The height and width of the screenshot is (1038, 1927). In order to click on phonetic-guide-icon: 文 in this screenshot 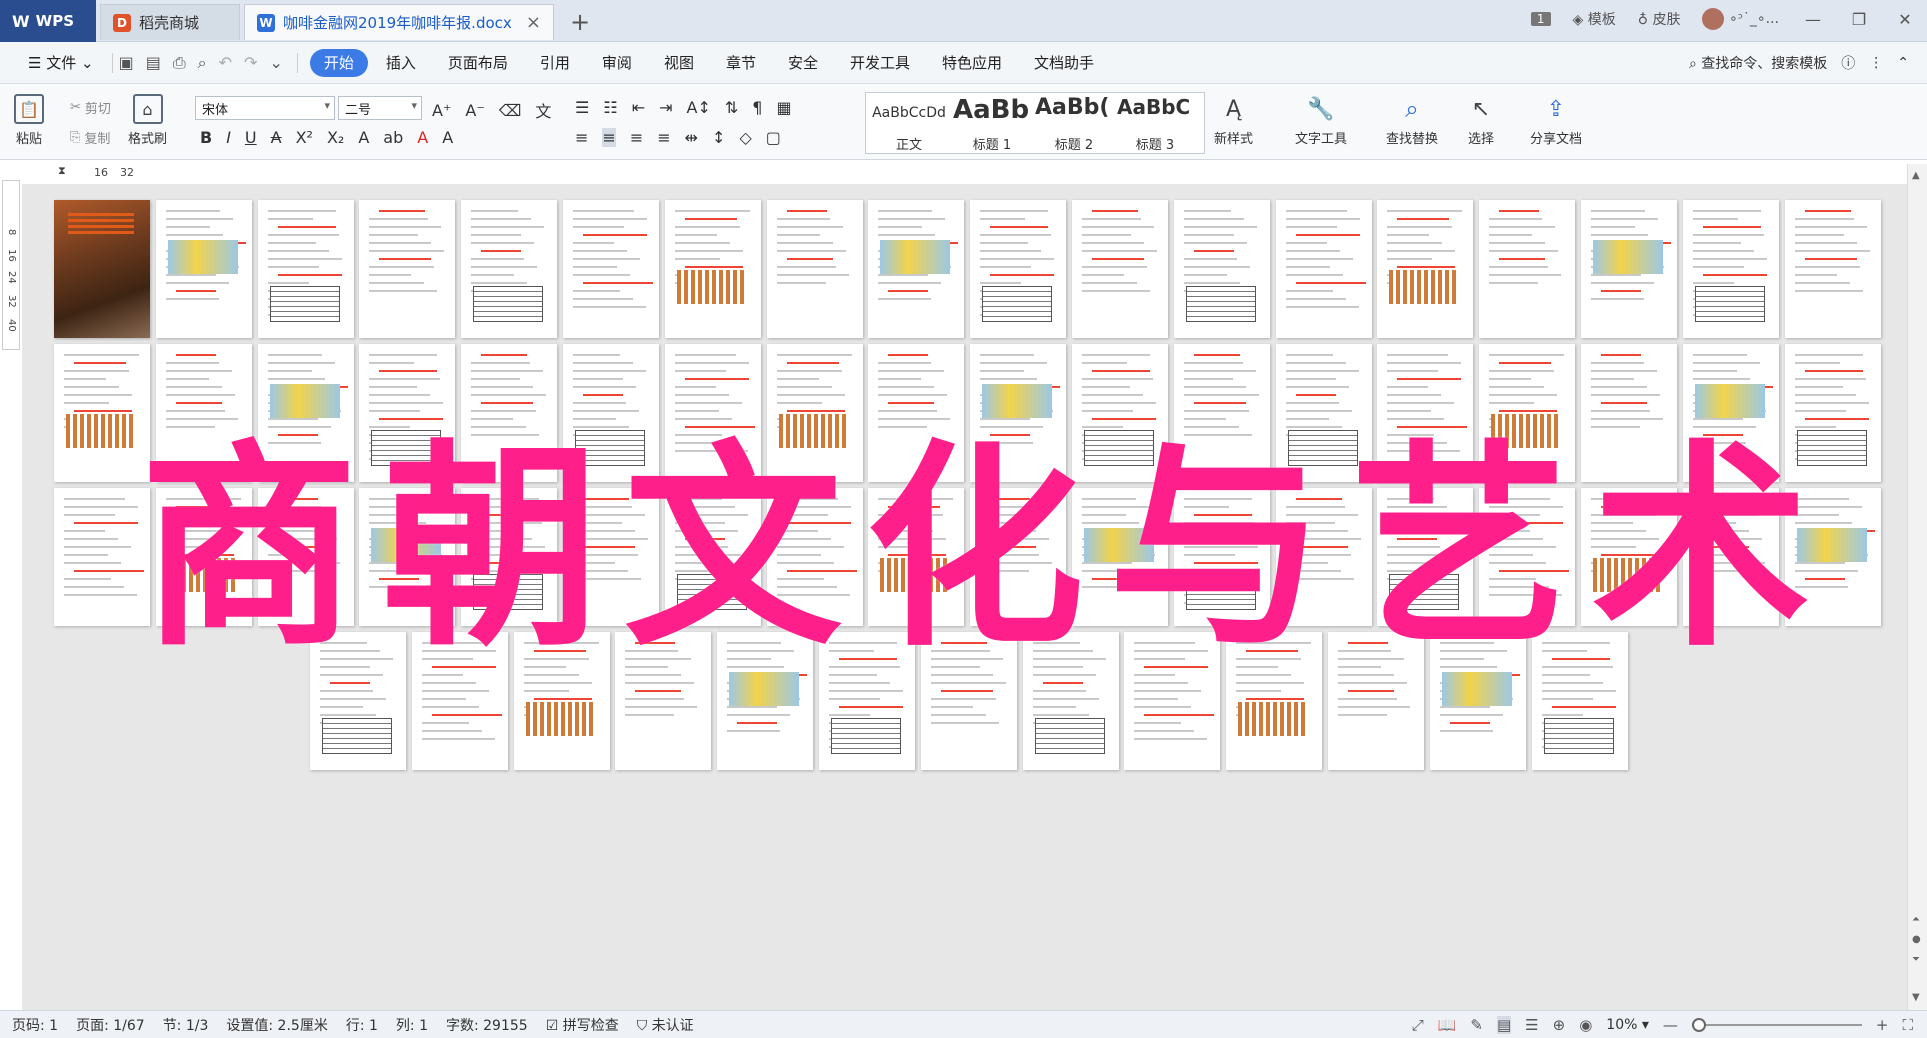, I will do `click(543, 110)`.